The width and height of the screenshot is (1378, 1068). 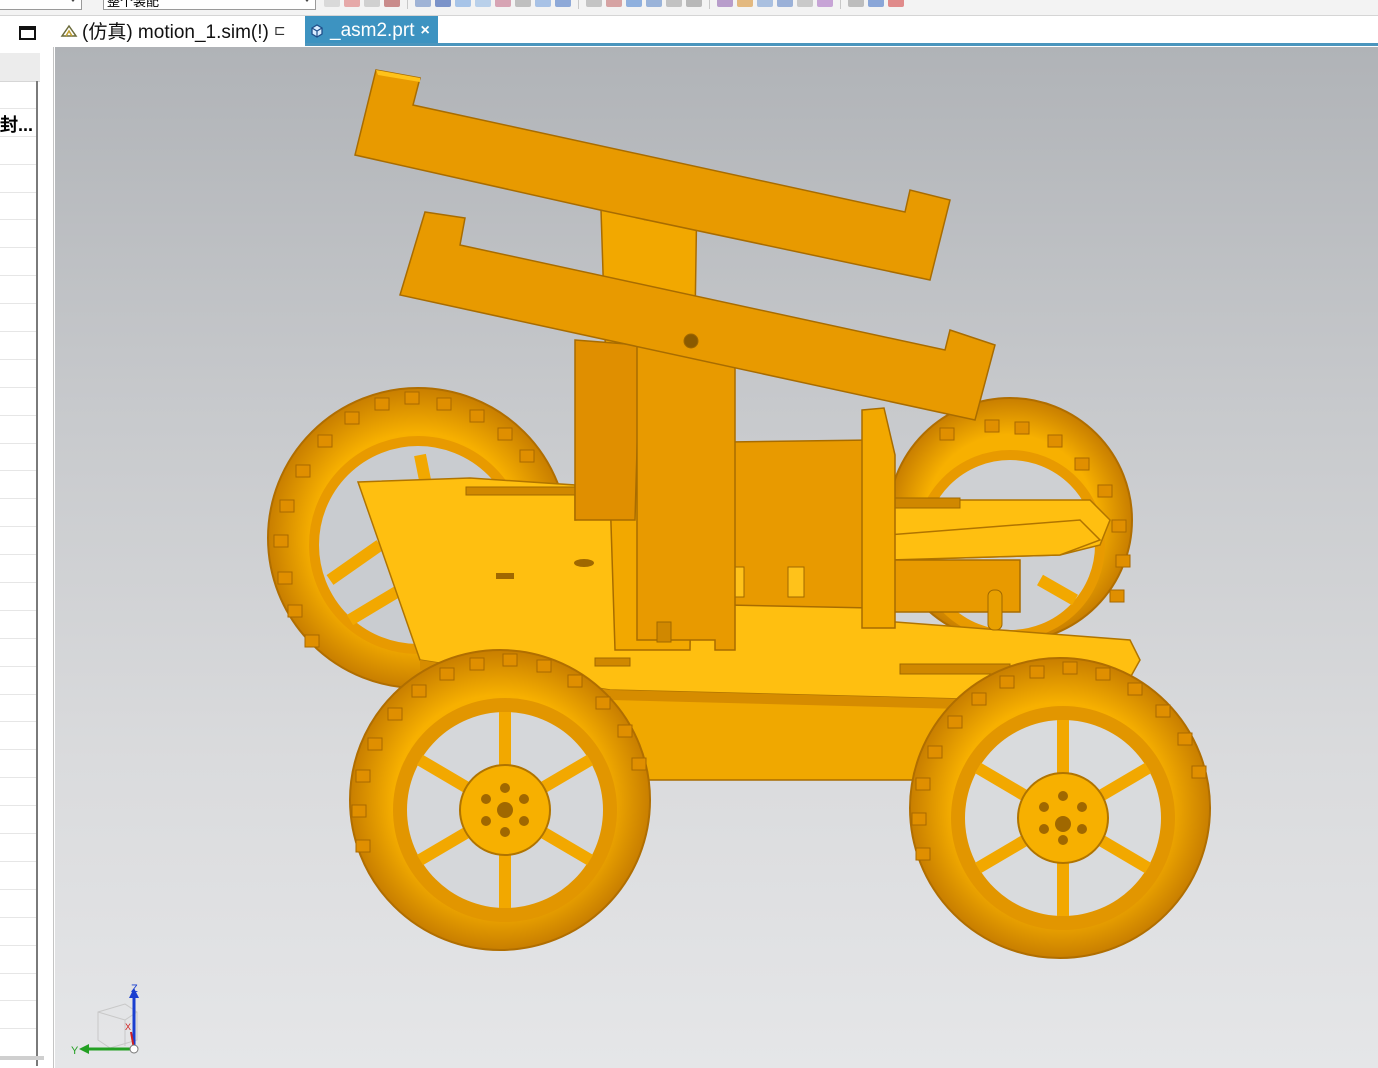 I want to click on joint-icon, so click(x=765, y=3).